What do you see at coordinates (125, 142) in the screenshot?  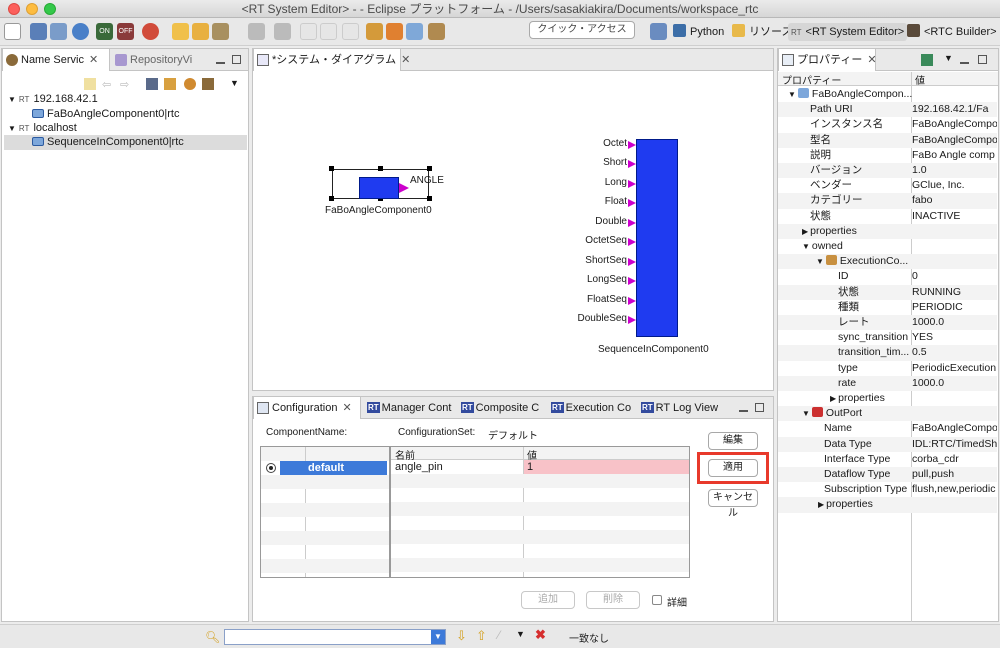 I see `tree-node-sequence-in: SequenceInComponent0|rtc` at bounding box center [125, 142].